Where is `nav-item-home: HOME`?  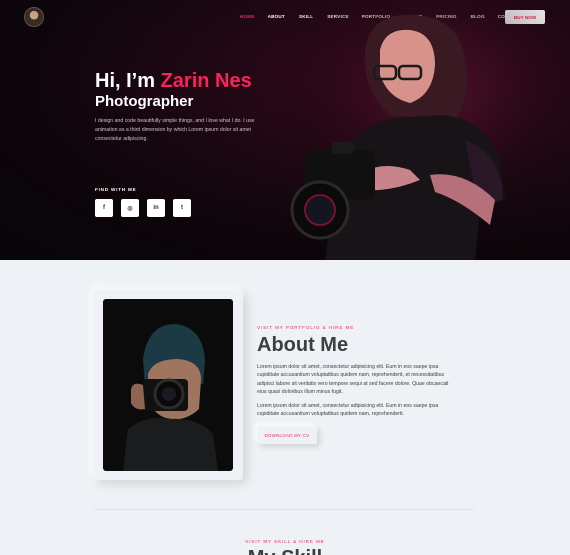 nav-item-home: HOME is located at coordinates (247, 16).